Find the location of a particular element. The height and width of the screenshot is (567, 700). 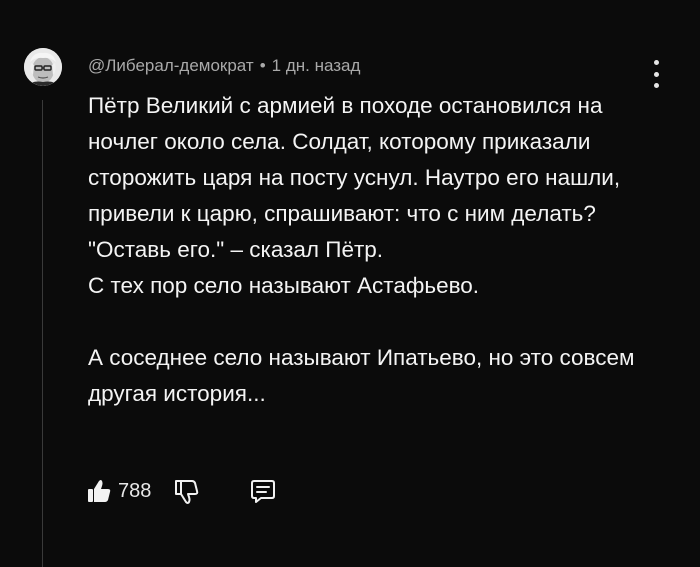

like-button: 788 is located at coordinates (118, 491).